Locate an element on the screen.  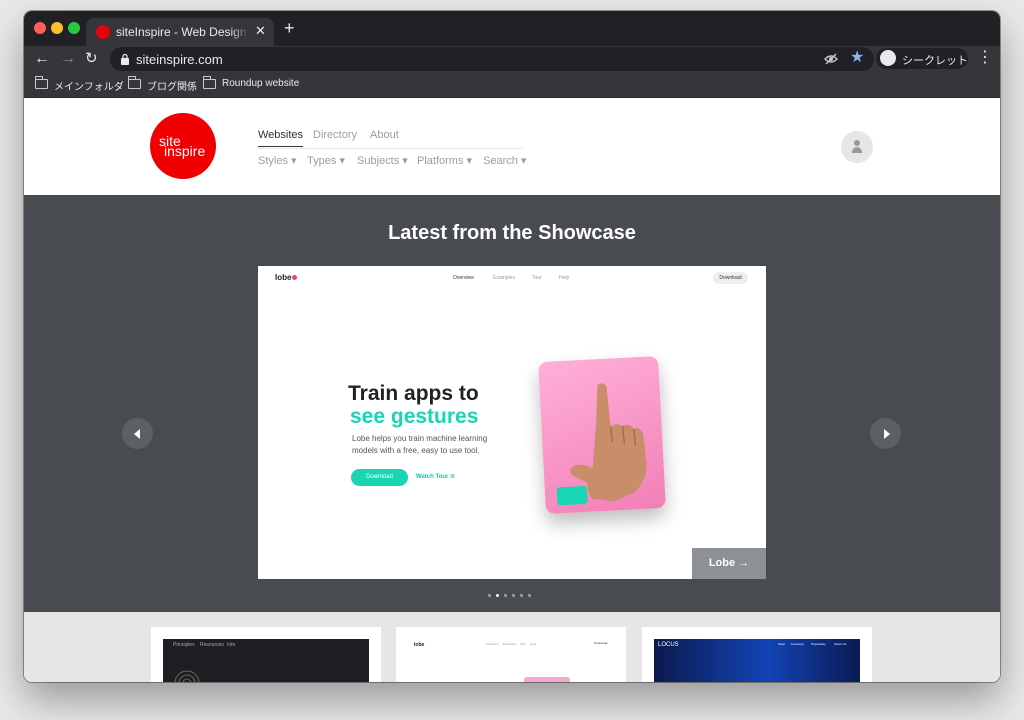
thumb-nav-item: About Us is located at coordinates (840, 644).